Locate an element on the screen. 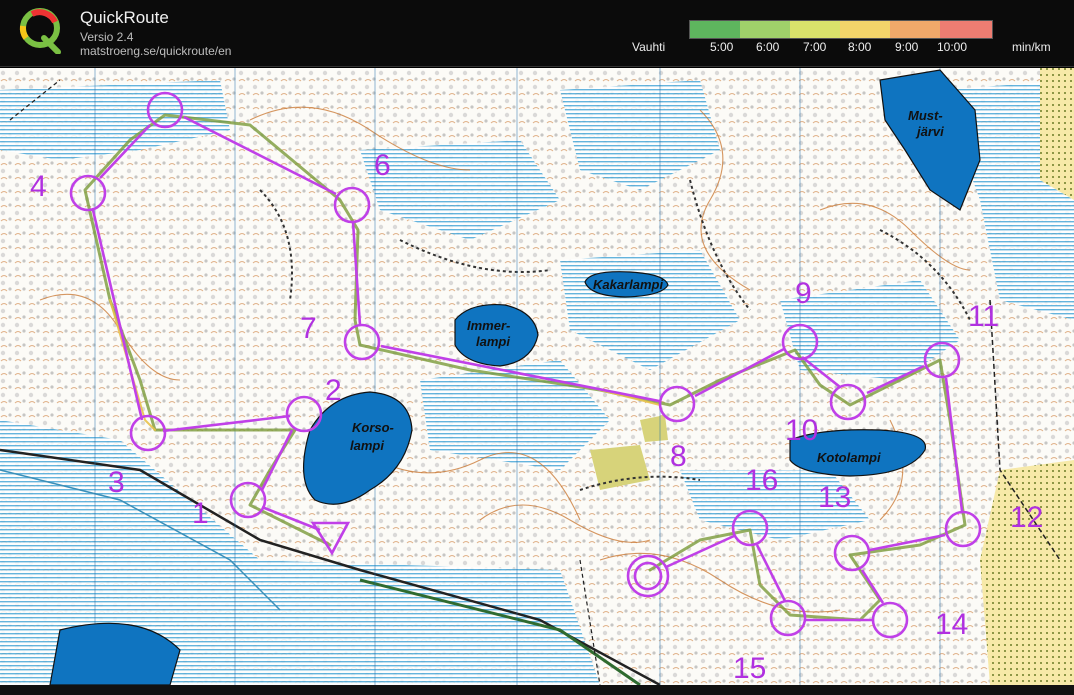  app-version: Versio 2.4 is located at coordinates (107, 37).